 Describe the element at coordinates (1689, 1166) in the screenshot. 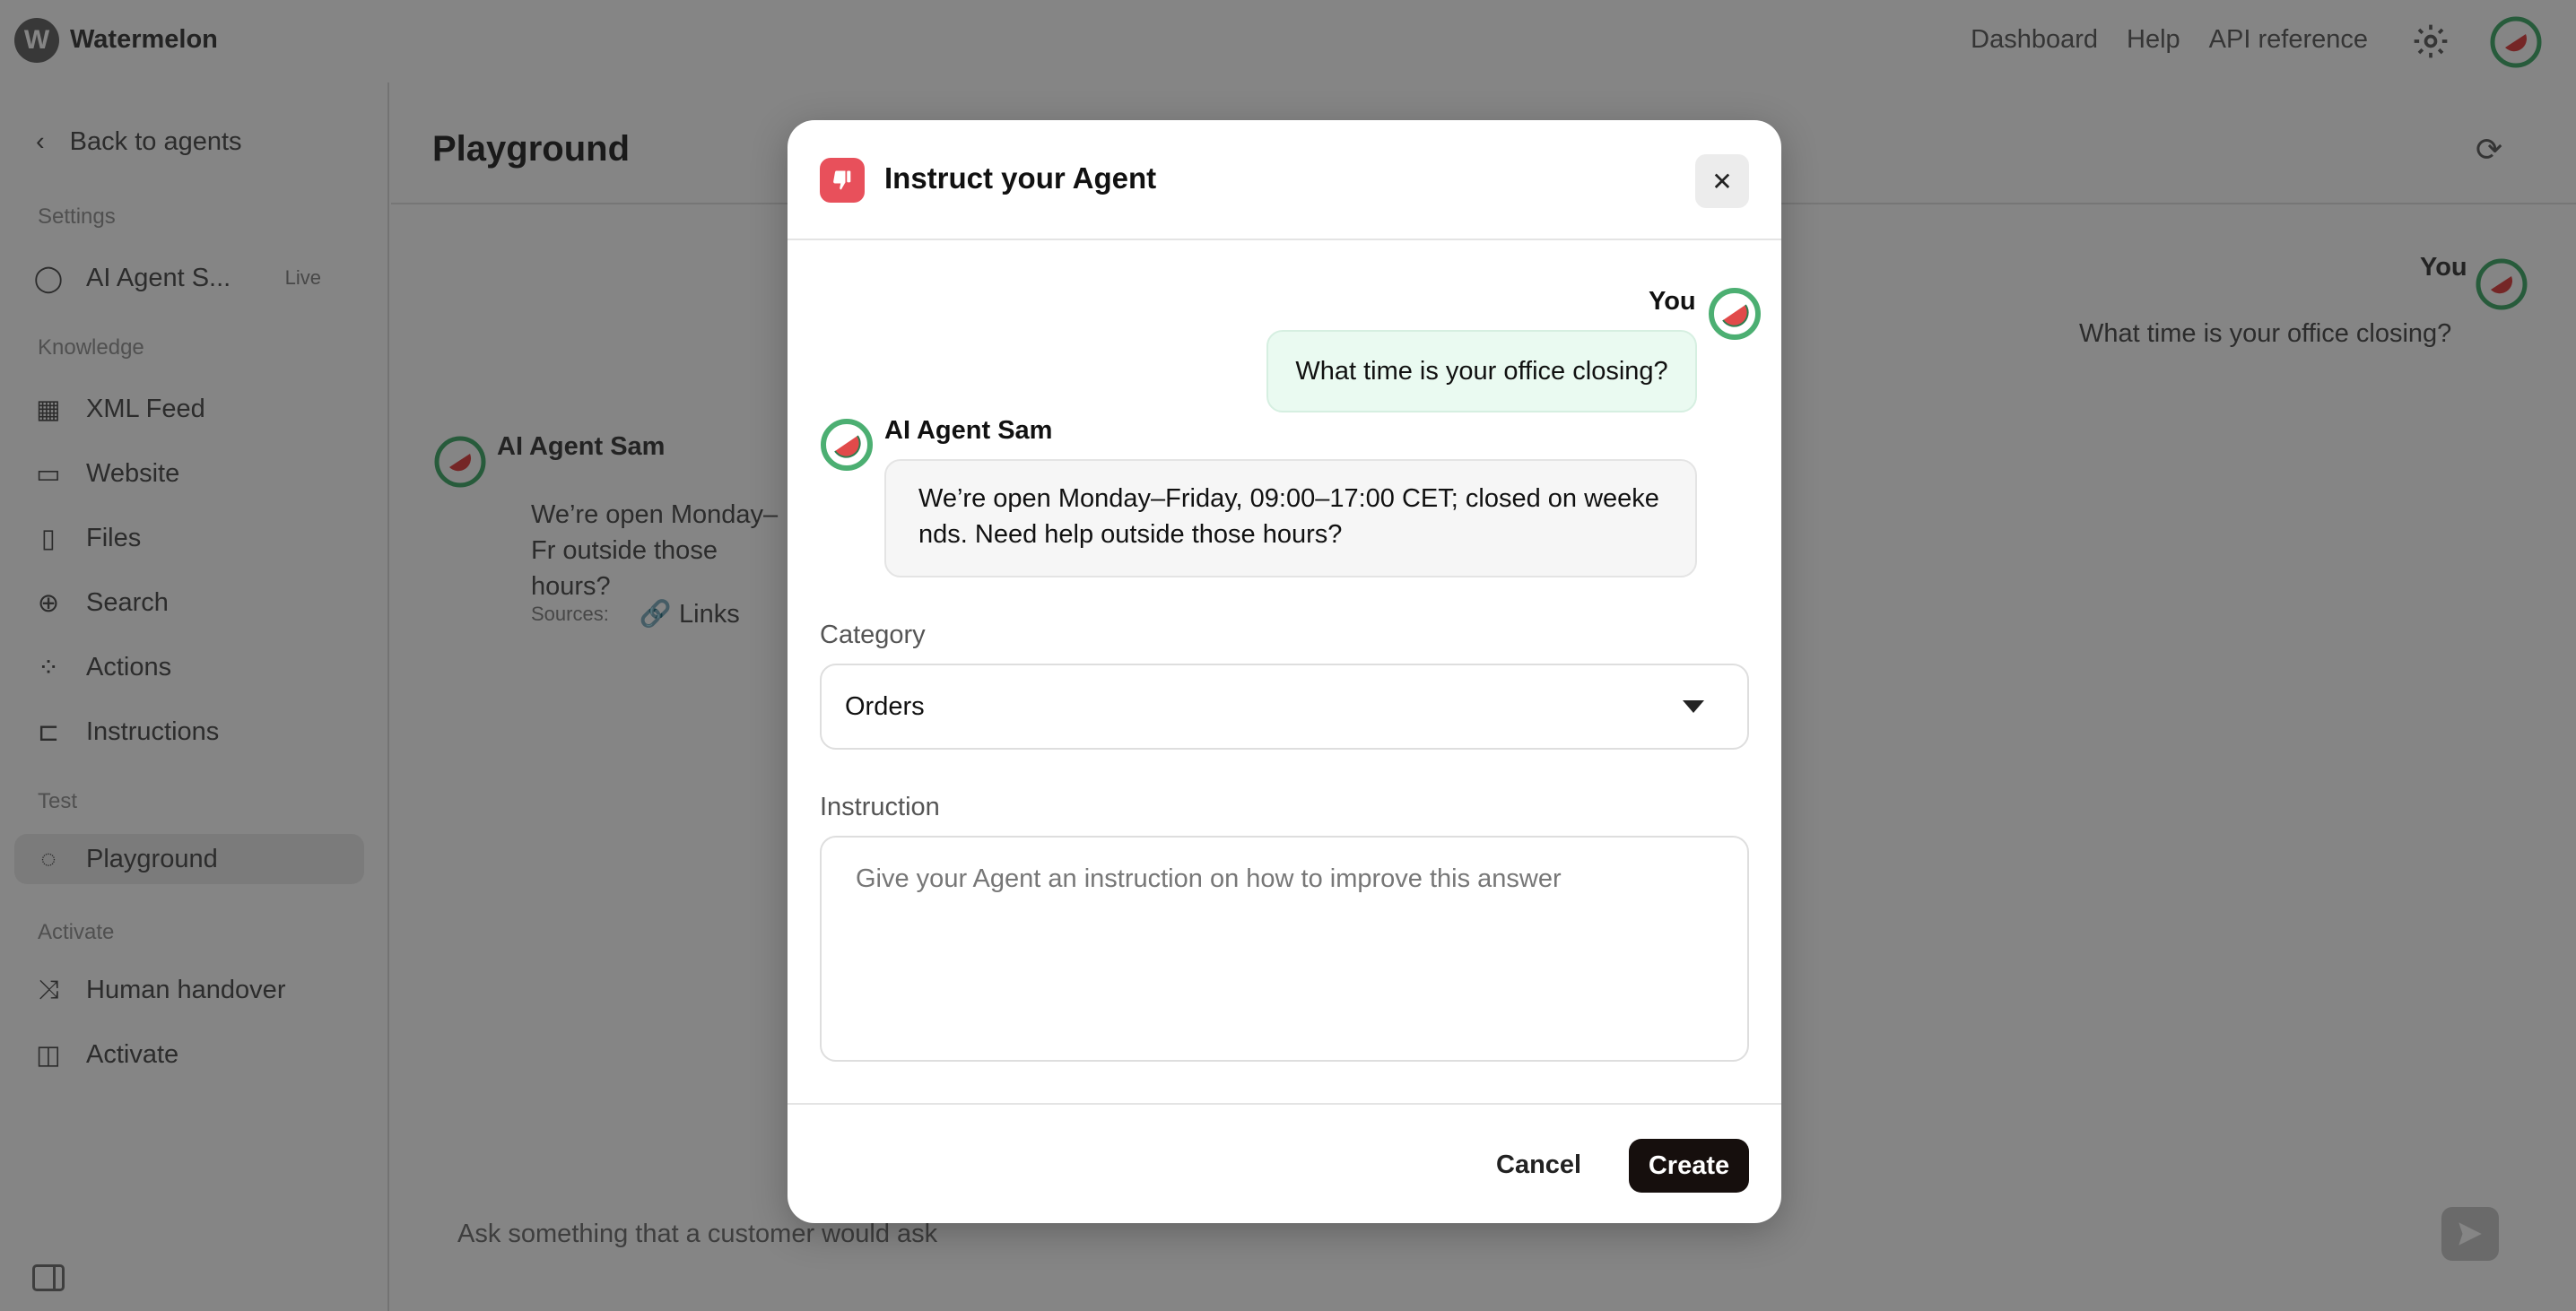

I see `create-button: Create` at that location.